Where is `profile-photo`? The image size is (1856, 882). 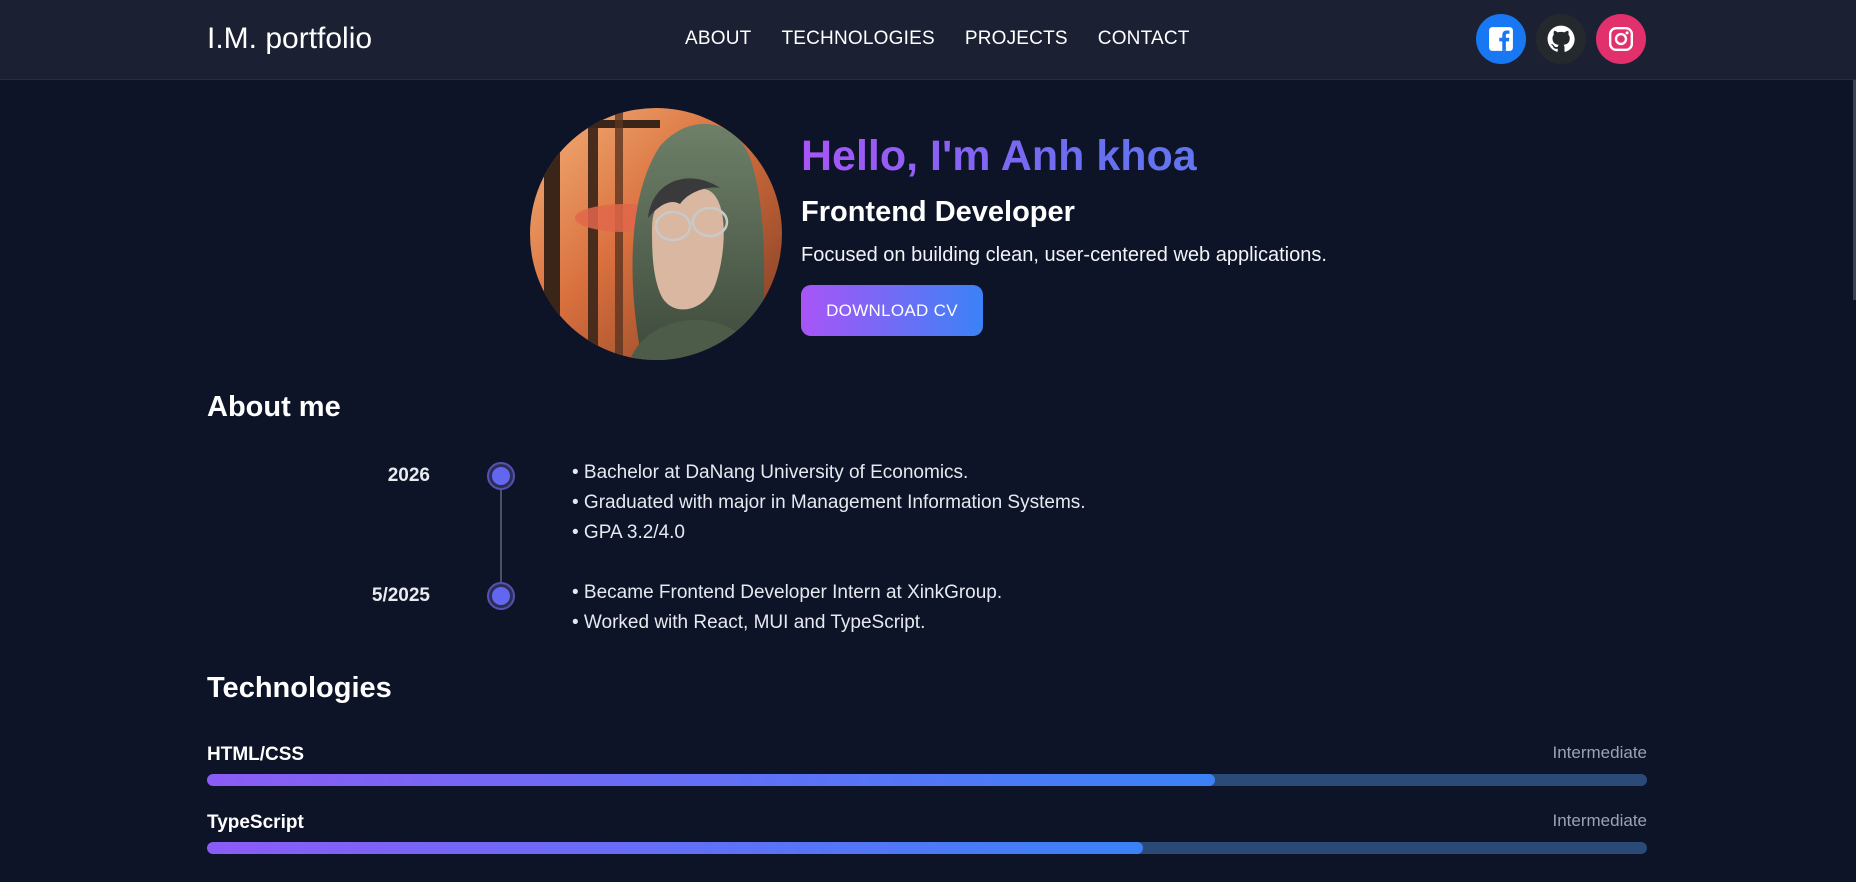 profile-photo is located at coordinates (656, 234).